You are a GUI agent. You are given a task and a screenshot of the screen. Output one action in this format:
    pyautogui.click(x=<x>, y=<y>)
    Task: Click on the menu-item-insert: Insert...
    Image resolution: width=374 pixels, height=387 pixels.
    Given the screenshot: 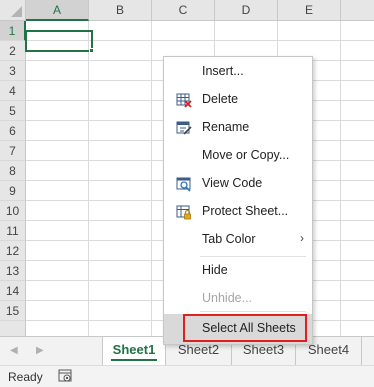 What is the action you would take?
    pyautogui.click(x=238, y=72)
    